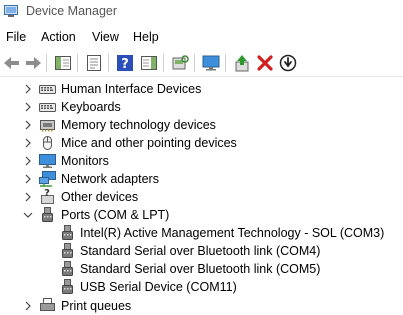 This screenshot has width=403, height=315. Describe the element at coordinates (110, 179) in the screenshot. I see `tree-item-label: Network adapters` at that location.